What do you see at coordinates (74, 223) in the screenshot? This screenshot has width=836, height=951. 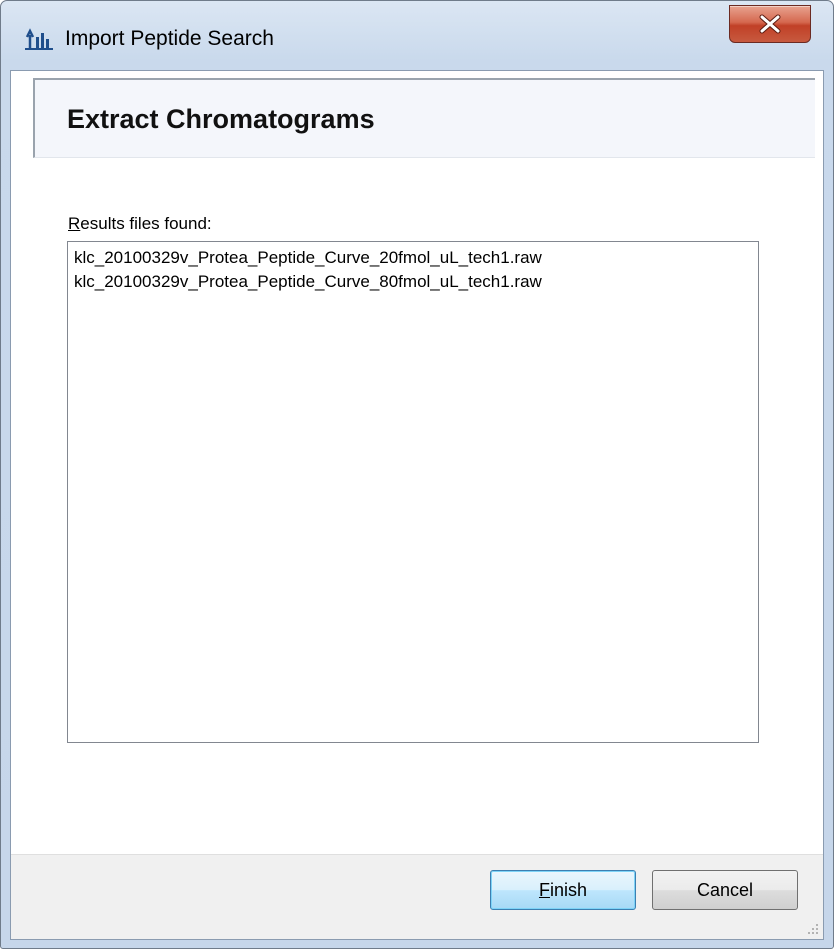 I see `results-label-accelerator: R` at bounding box center [74, 223].